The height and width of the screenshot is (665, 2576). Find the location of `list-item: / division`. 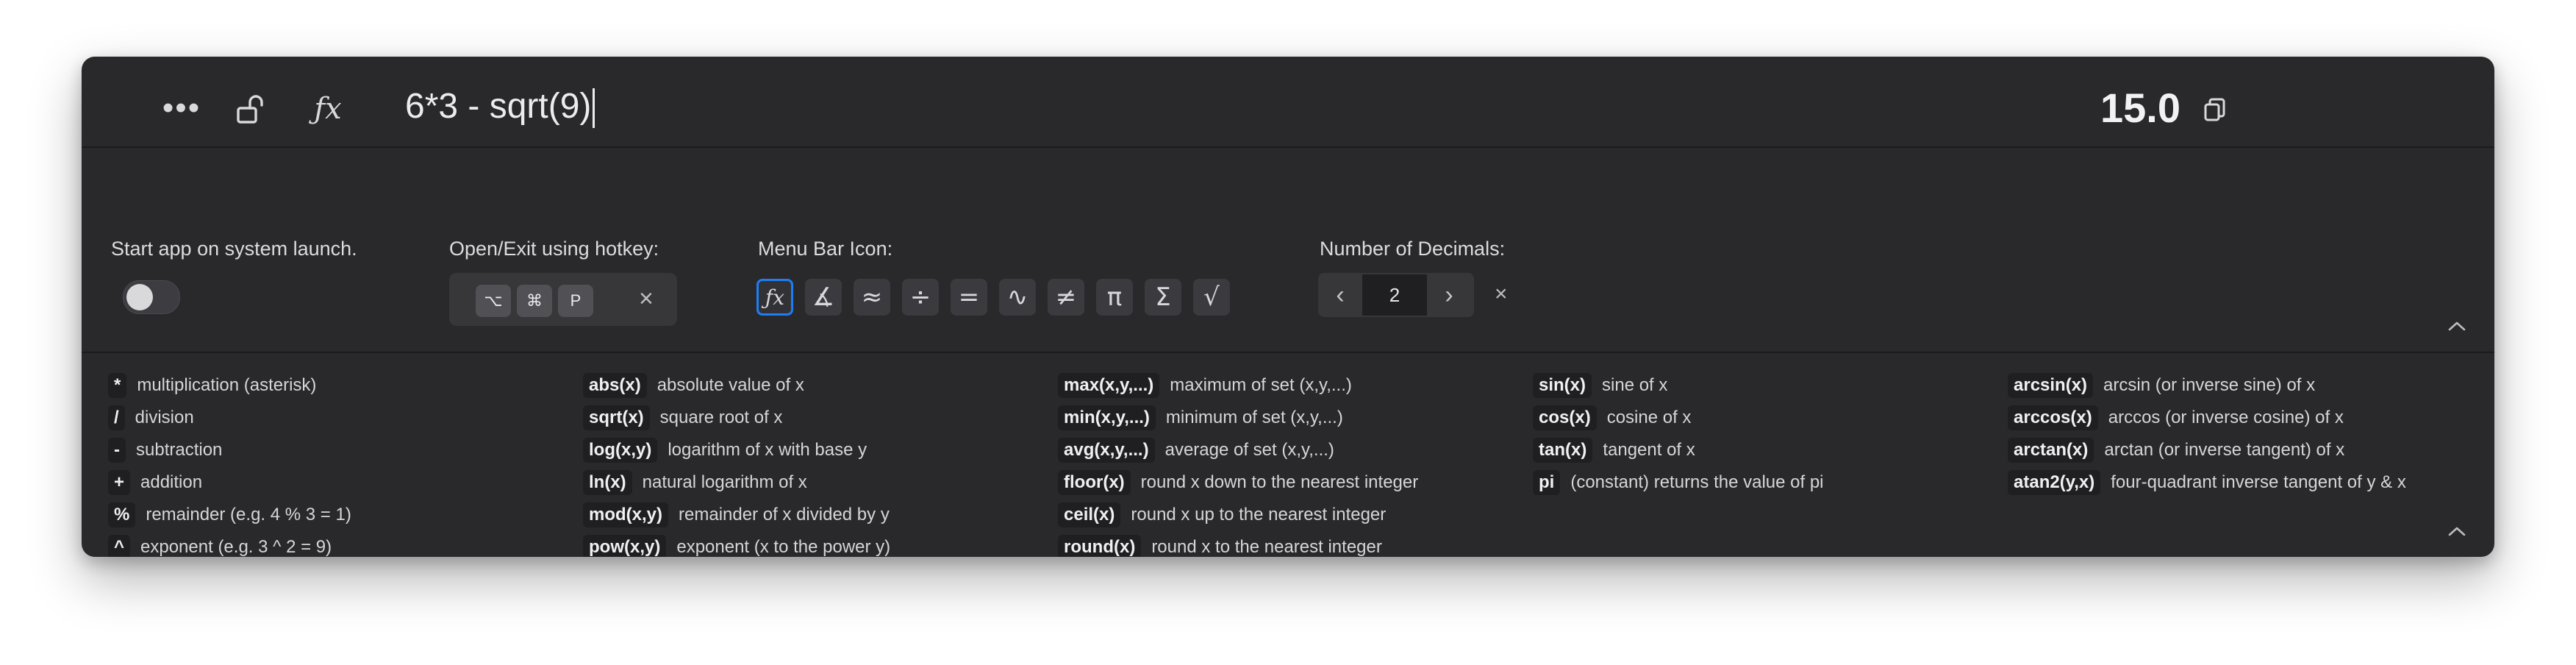

list-item: / division is located at coordinates (151, 418).